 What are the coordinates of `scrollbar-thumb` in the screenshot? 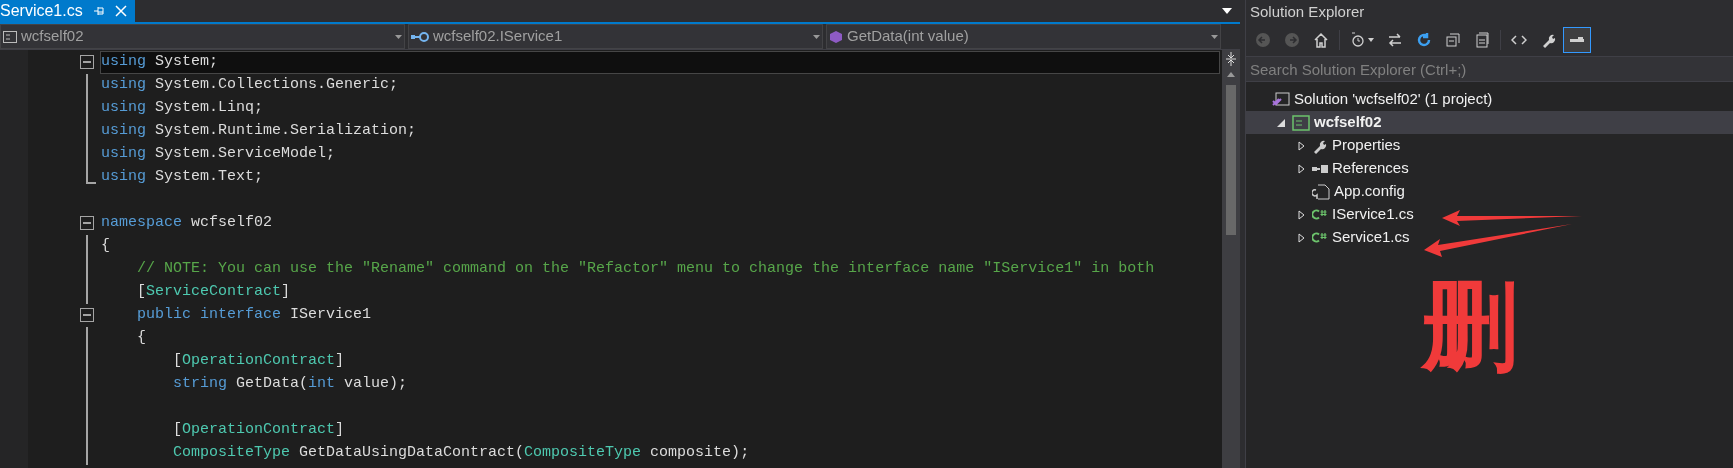 It's located at (1231, 160).